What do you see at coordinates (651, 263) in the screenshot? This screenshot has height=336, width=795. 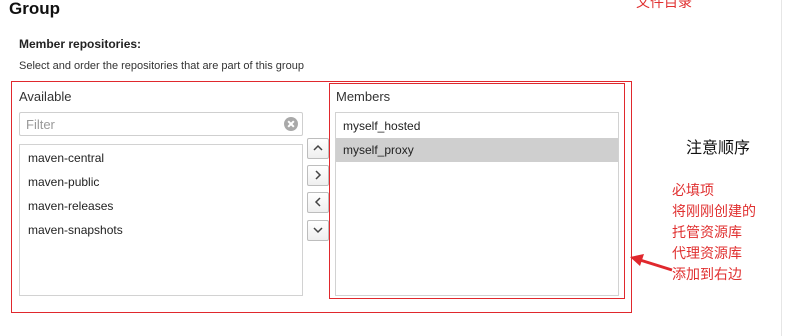 I see `annotation-arrow-icon` at bounding box center [651, 263].